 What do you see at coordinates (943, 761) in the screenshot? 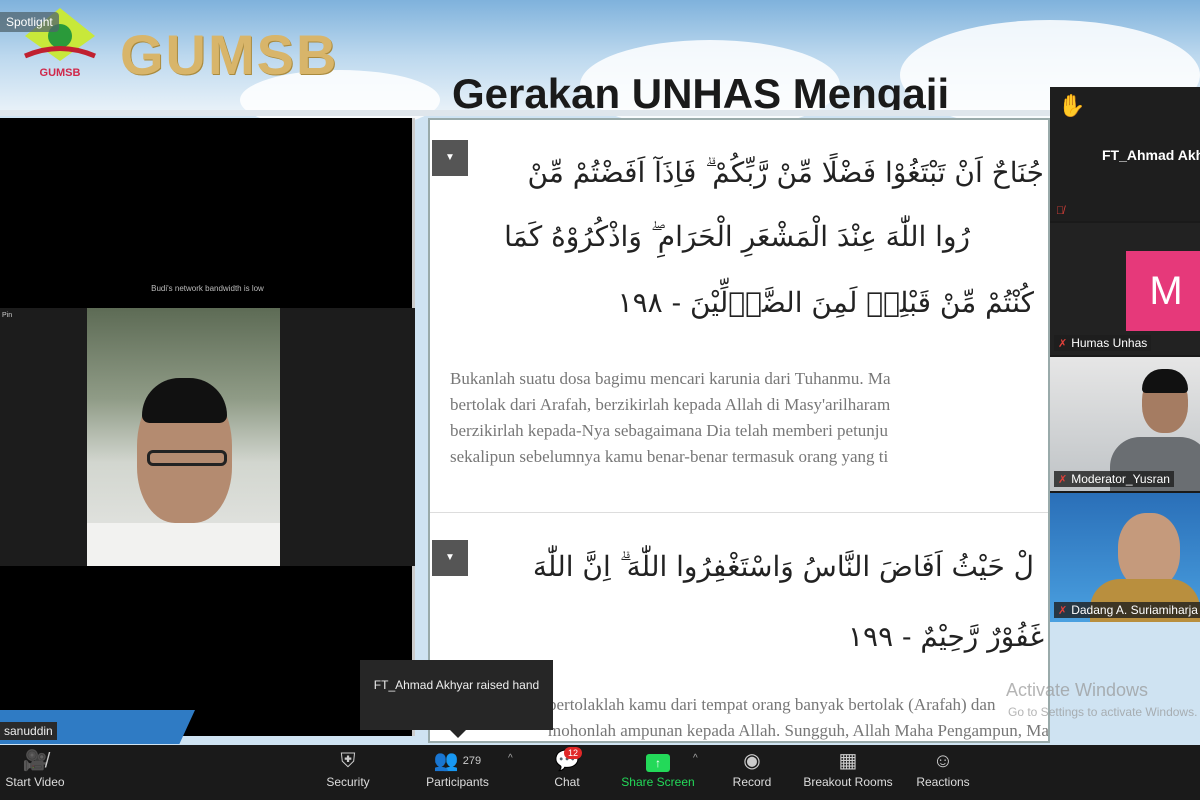
I see `reactions-icon: ☺` at bounding box center [943, 761].